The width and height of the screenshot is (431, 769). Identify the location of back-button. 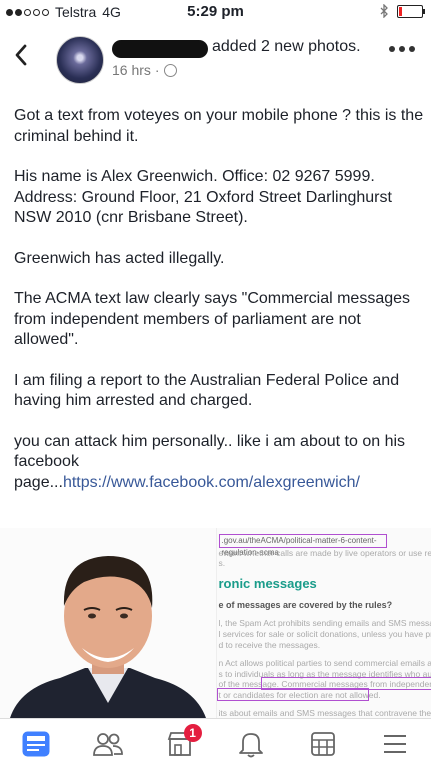
(21, 58).